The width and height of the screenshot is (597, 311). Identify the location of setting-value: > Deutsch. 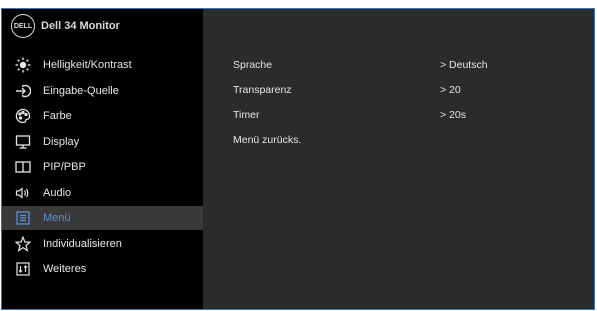
(464, 65).